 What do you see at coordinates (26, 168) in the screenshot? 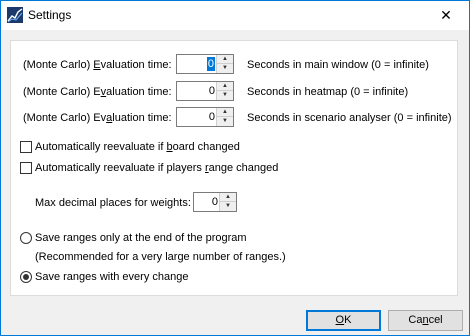
I see `reevaluate-range-checkbox` at bounding box center [26, 168].